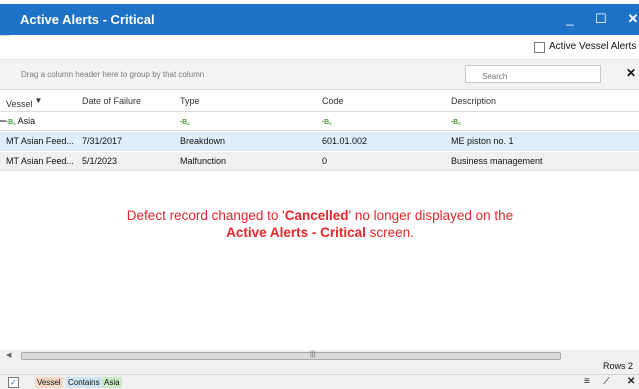 This screenshot has width=639, height=389. Describe the element at coordinates (631, 73) in the screenshot. I see `clear-search-icon: ✕` at that location.